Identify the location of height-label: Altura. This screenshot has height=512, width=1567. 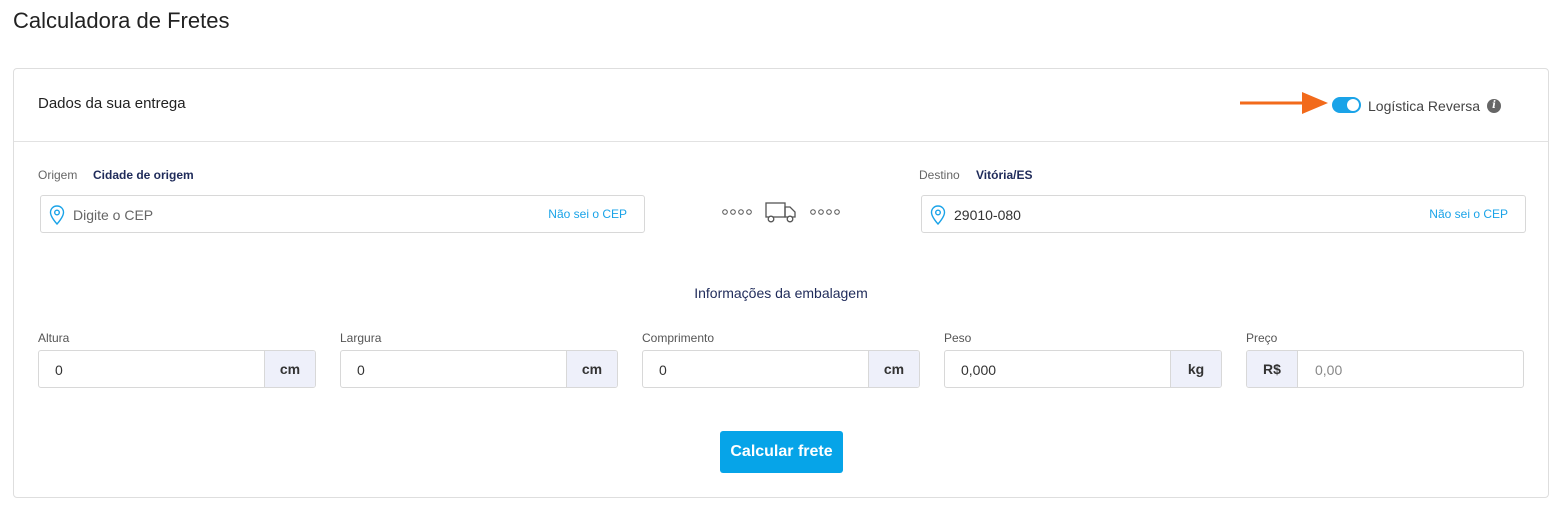
(54, 338).